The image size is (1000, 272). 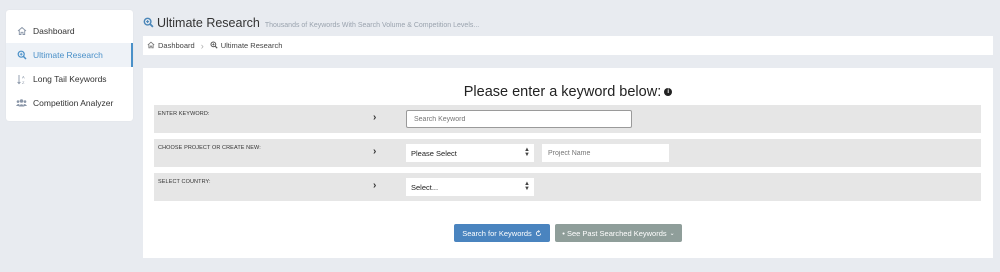 What do you see at coordinates (251, 45) in the screenshot?
I see `breadcrumb-current: Ultimate Research` at bounding box center [251, 45].